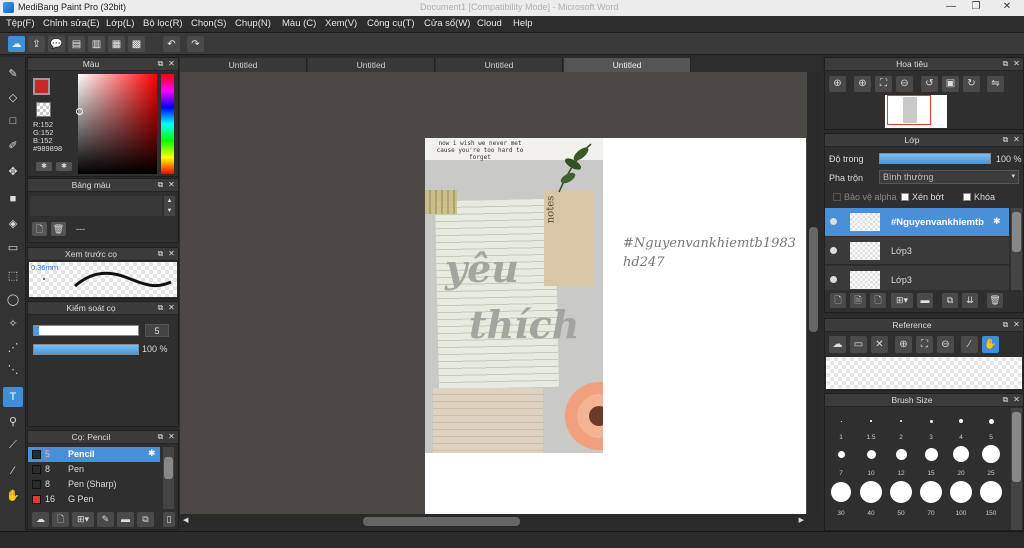 The image size is (1024, 548). I want to click on horizontal-scrollbar: ◀ ▶, so click(493, 521).